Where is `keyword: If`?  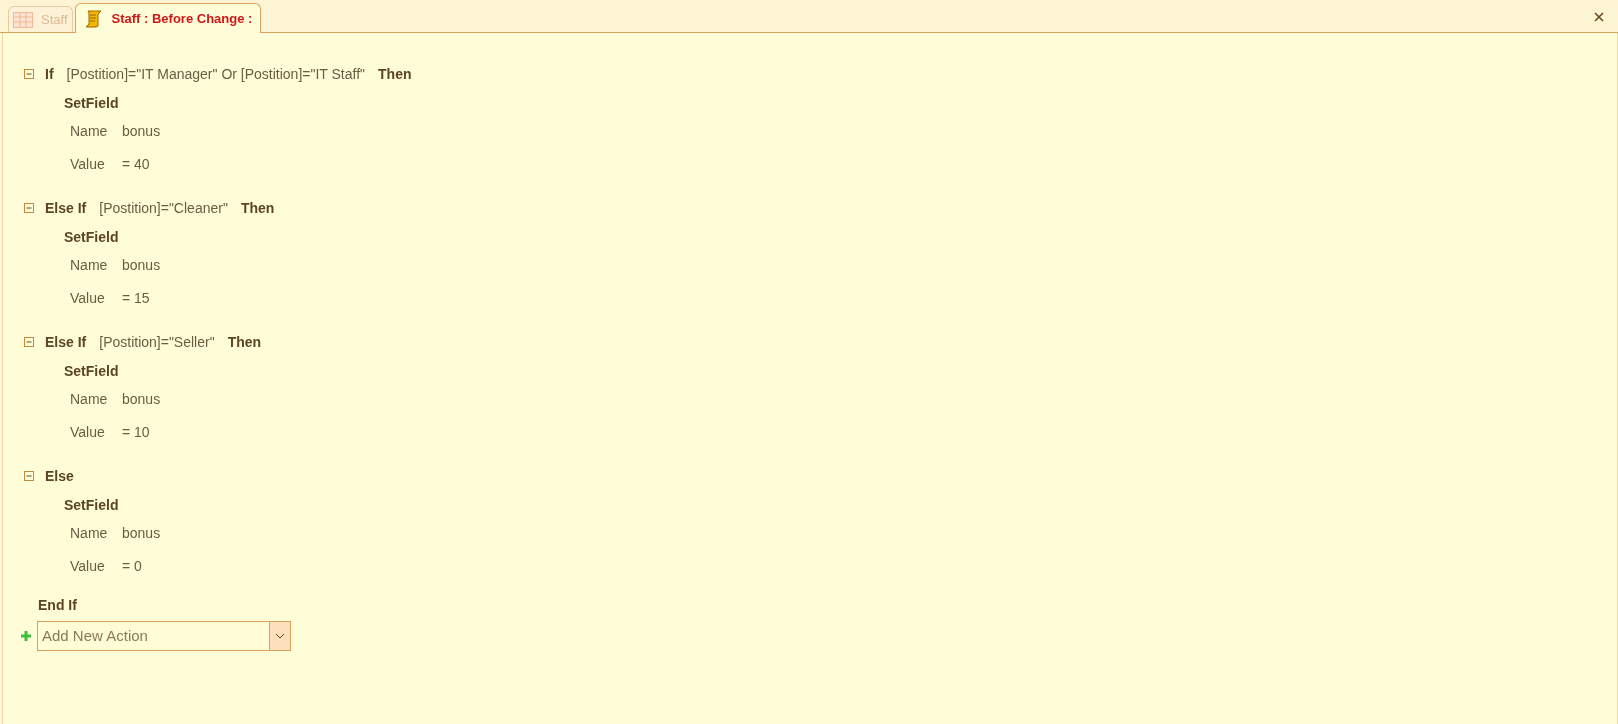 keyword: If is located at coordinates (49, 74).